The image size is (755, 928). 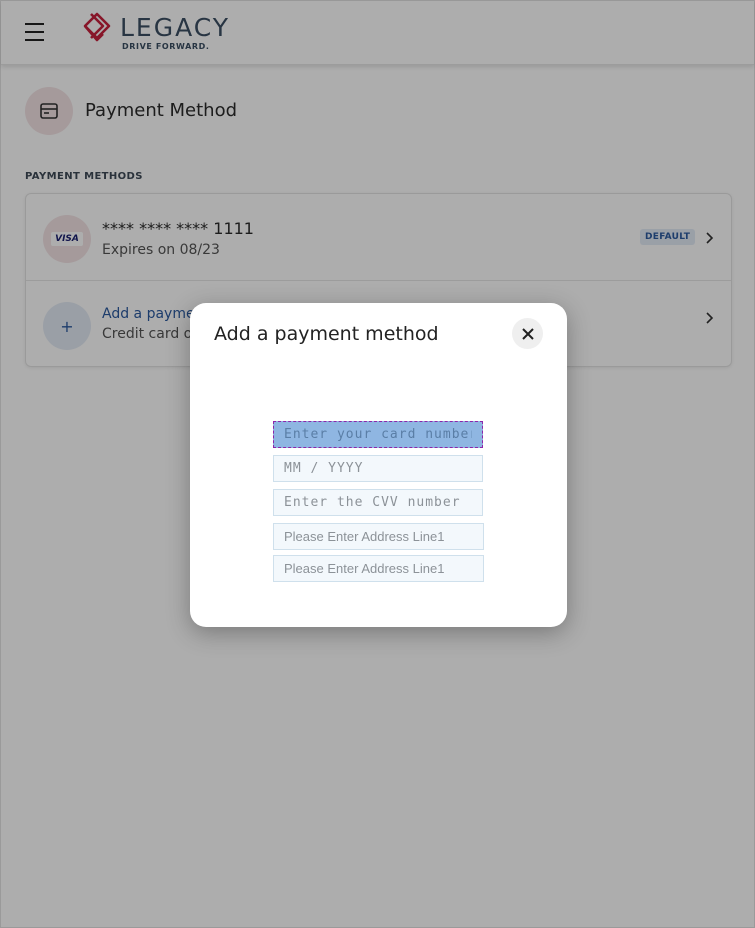 What do you see at coordinates (378, 468) in the screenshot?
I see `expiry-input` at bounding box center [378, 468].